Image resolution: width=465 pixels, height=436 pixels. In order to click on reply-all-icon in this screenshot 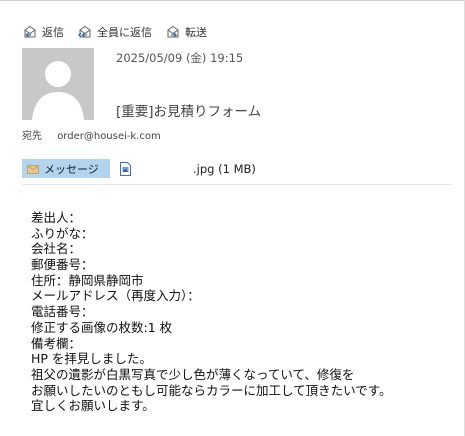, I will do `click(84, 31)`.